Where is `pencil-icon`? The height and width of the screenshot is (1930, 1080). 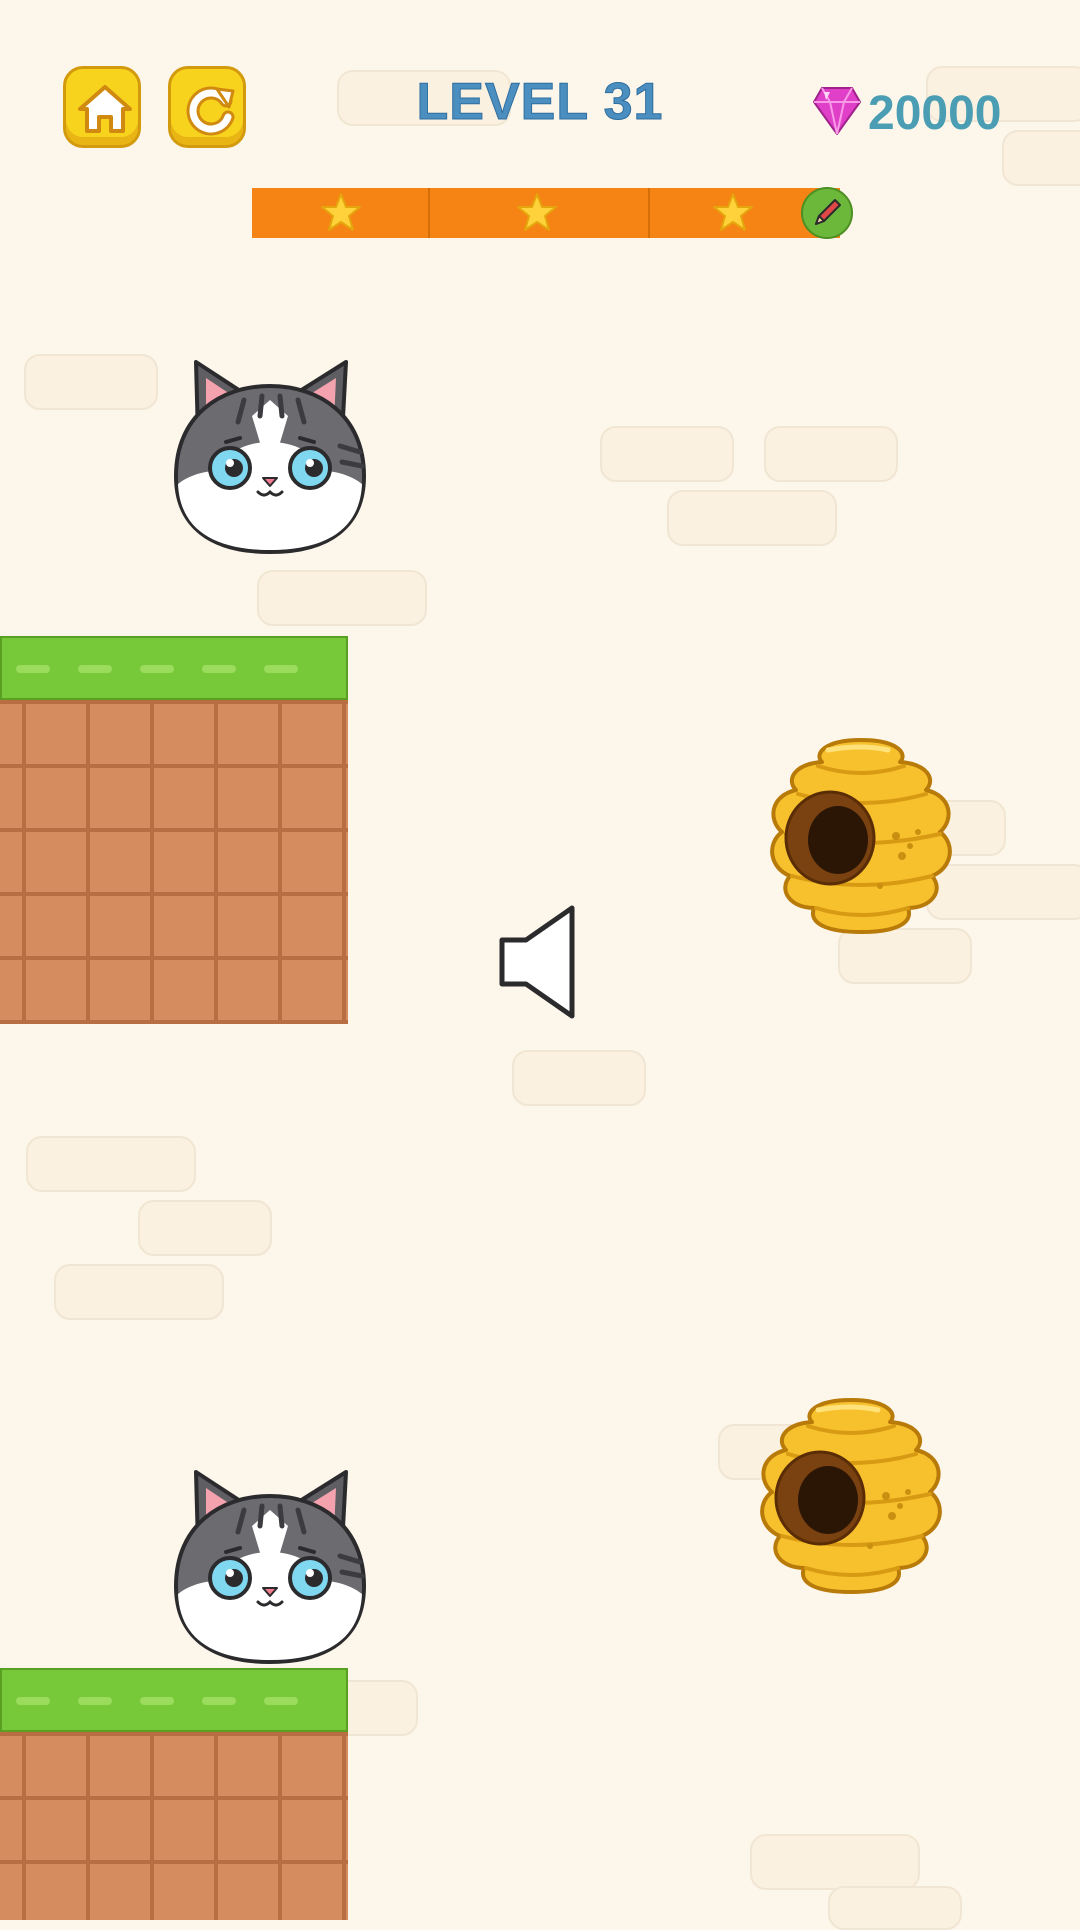
pencil-icon is located at coordinates (827, 213).